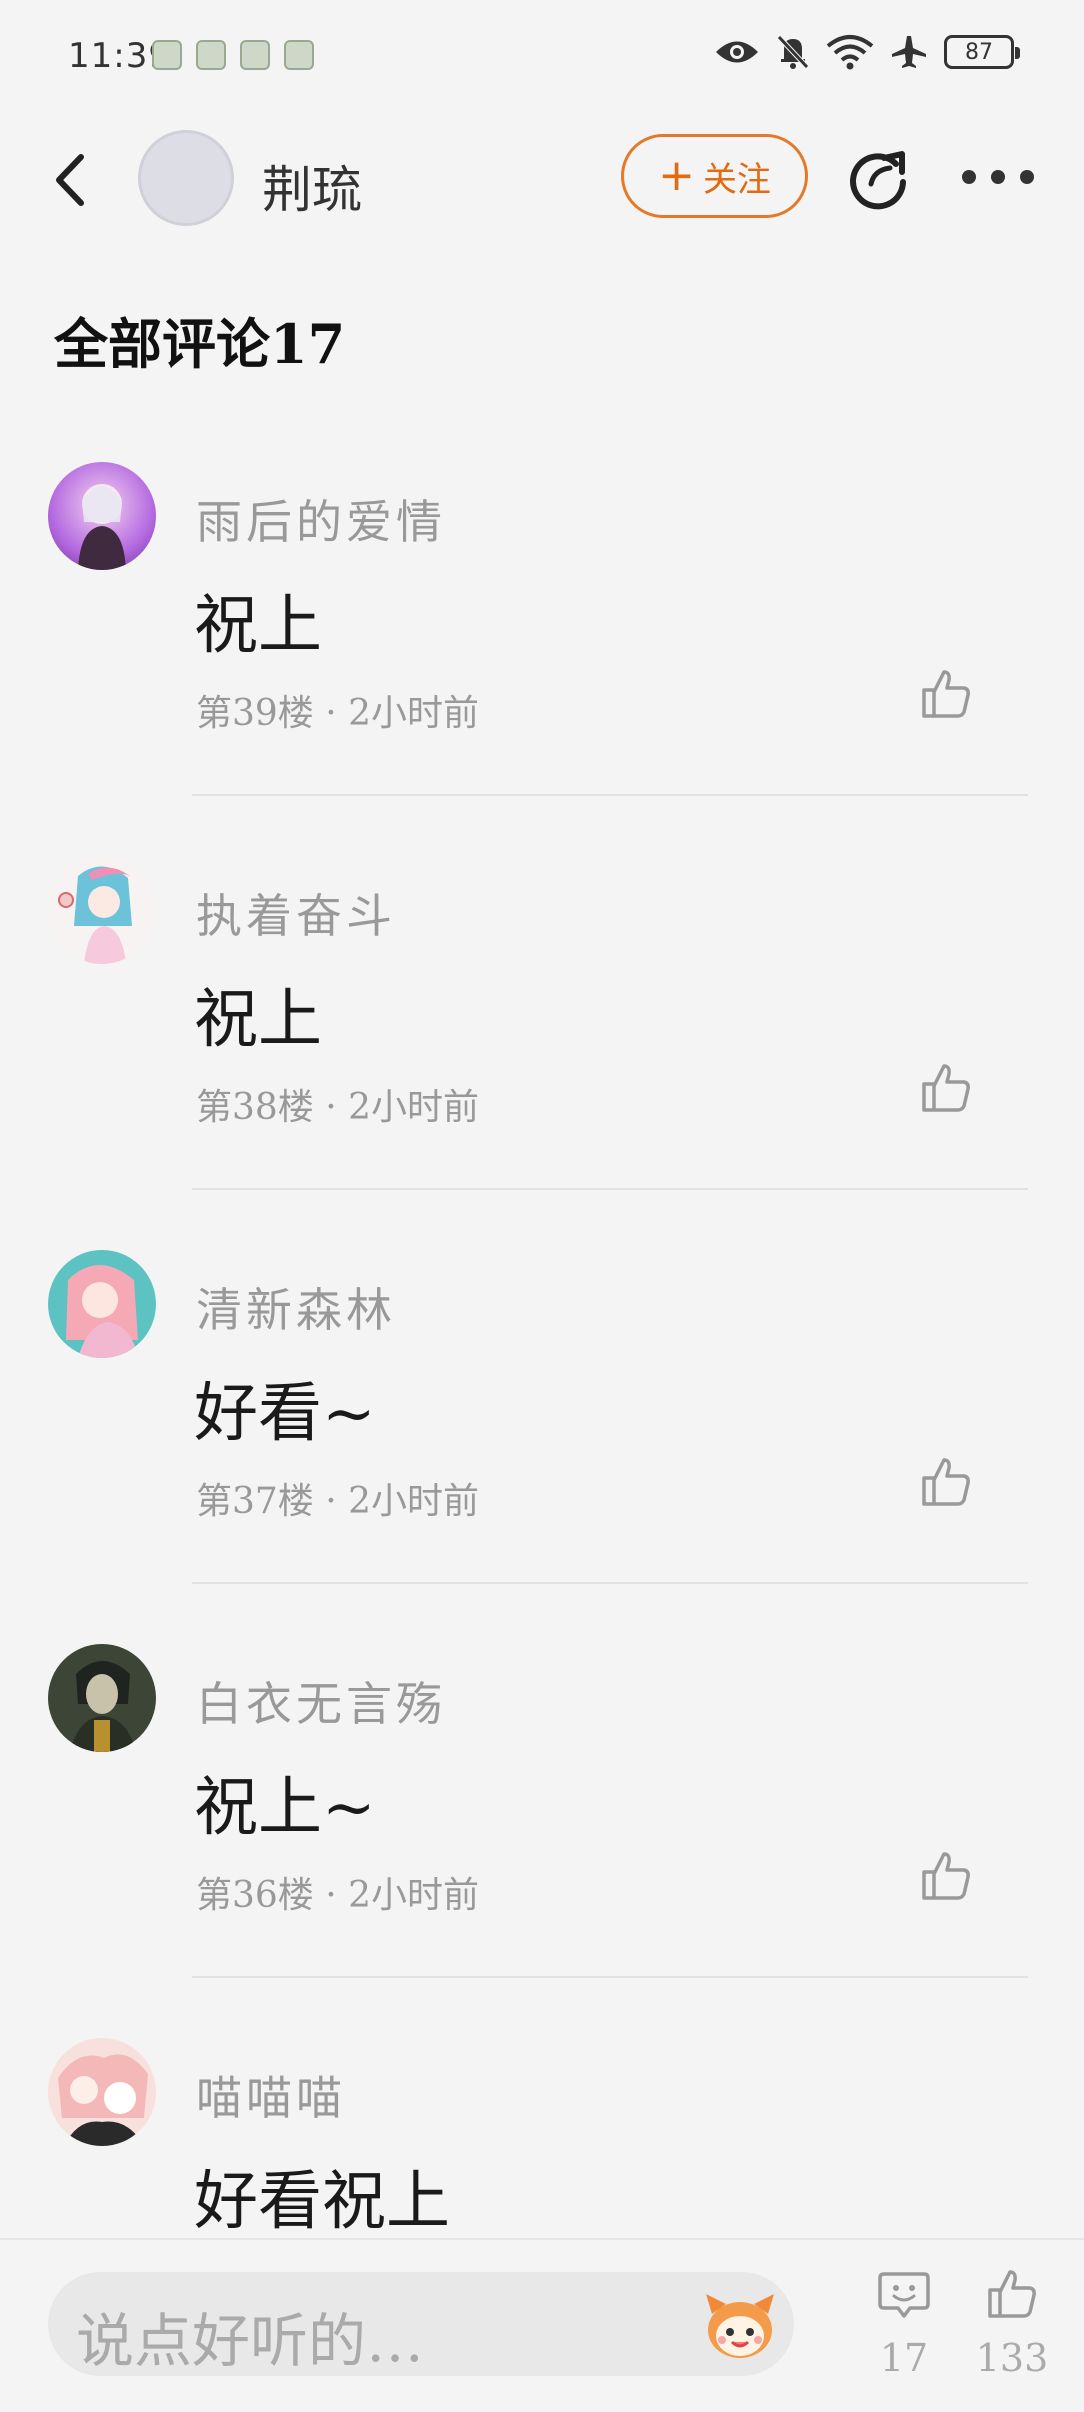  I want to click on airplane-icon, so click(909, 52).